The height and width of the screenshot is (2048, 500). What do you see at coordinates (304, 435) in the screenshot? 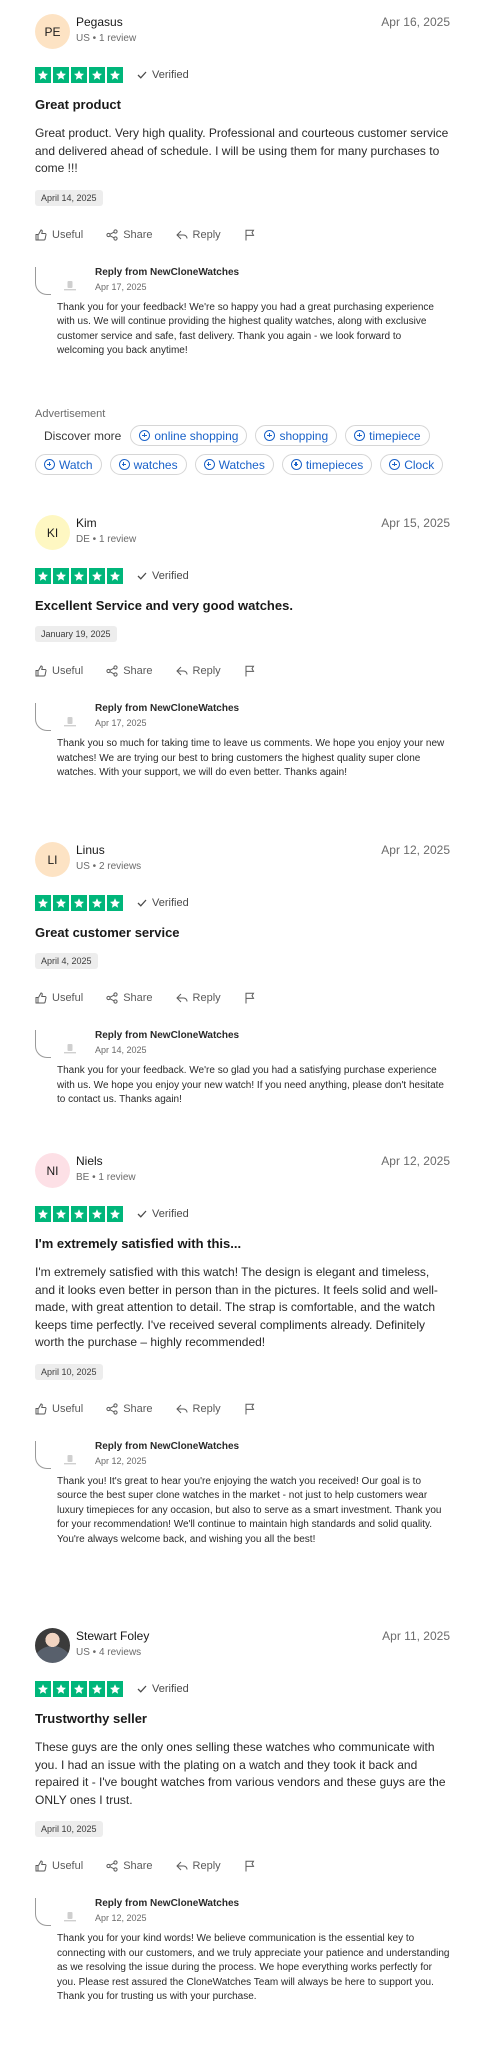
I see `ad-chip-label: shopping` at bounding box center [304, 435].